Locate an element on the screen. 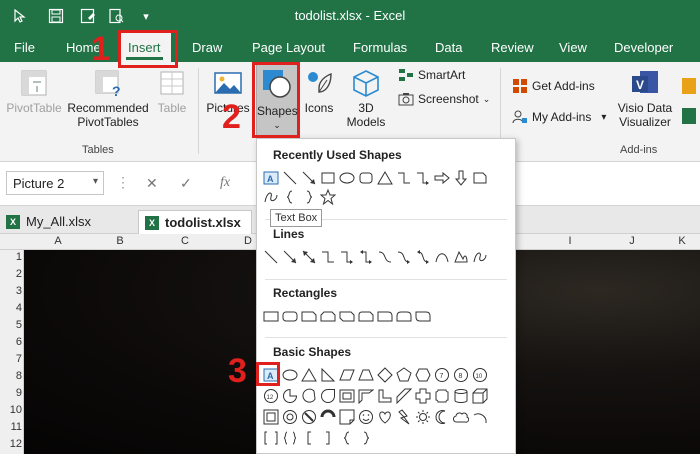  double-brace-icon is located at coordinates (290, 438).